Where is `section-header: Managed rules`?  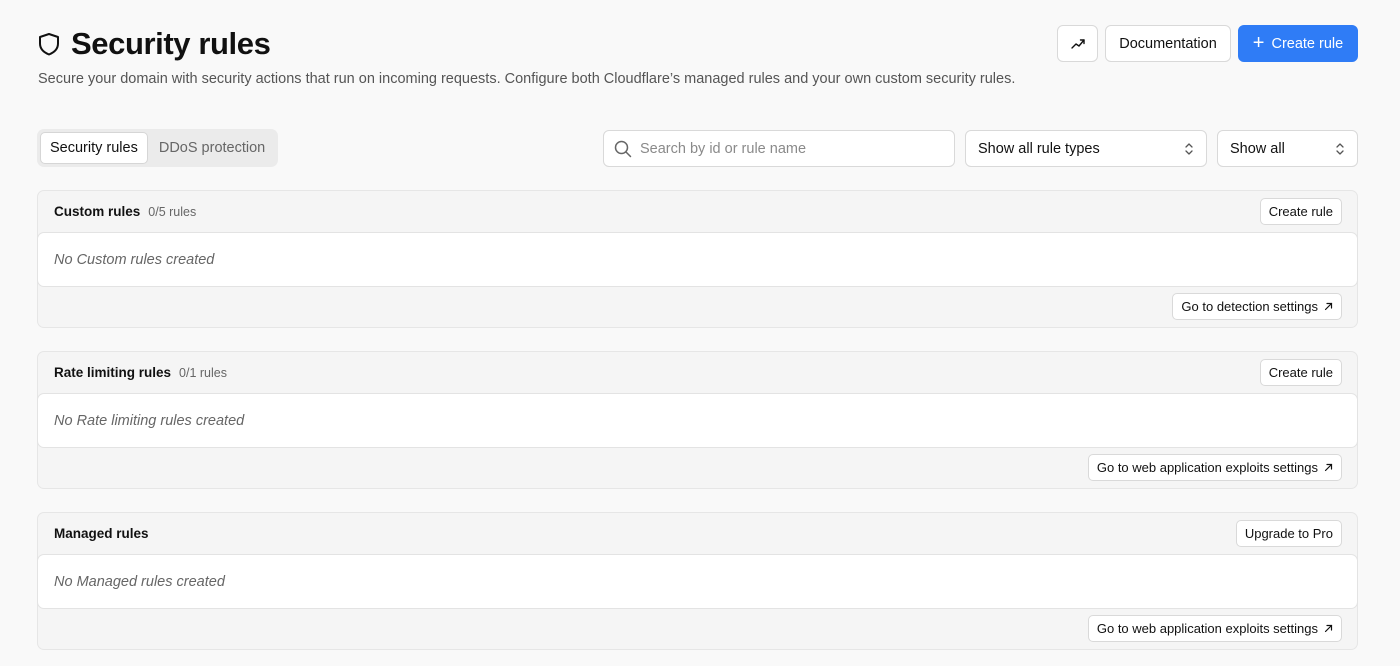
section-header: Managed rules is located at coordinates (105, 533).